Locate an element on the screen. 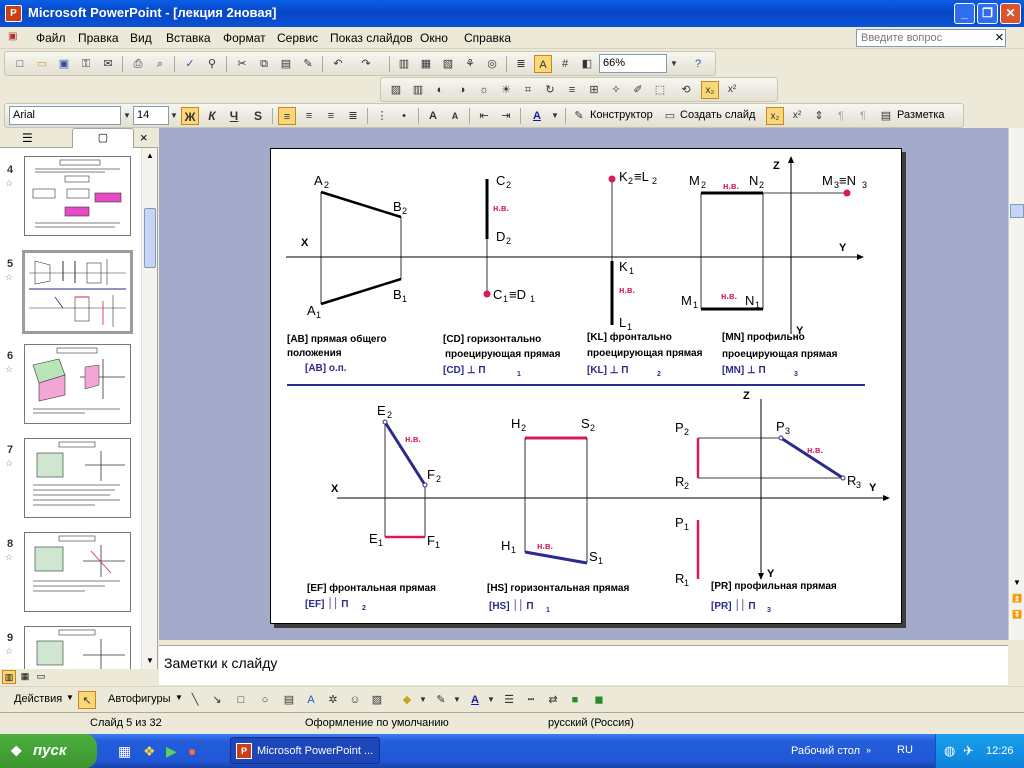  decrease-indent-icon: ⇤ is located at coordinates (484, 116).